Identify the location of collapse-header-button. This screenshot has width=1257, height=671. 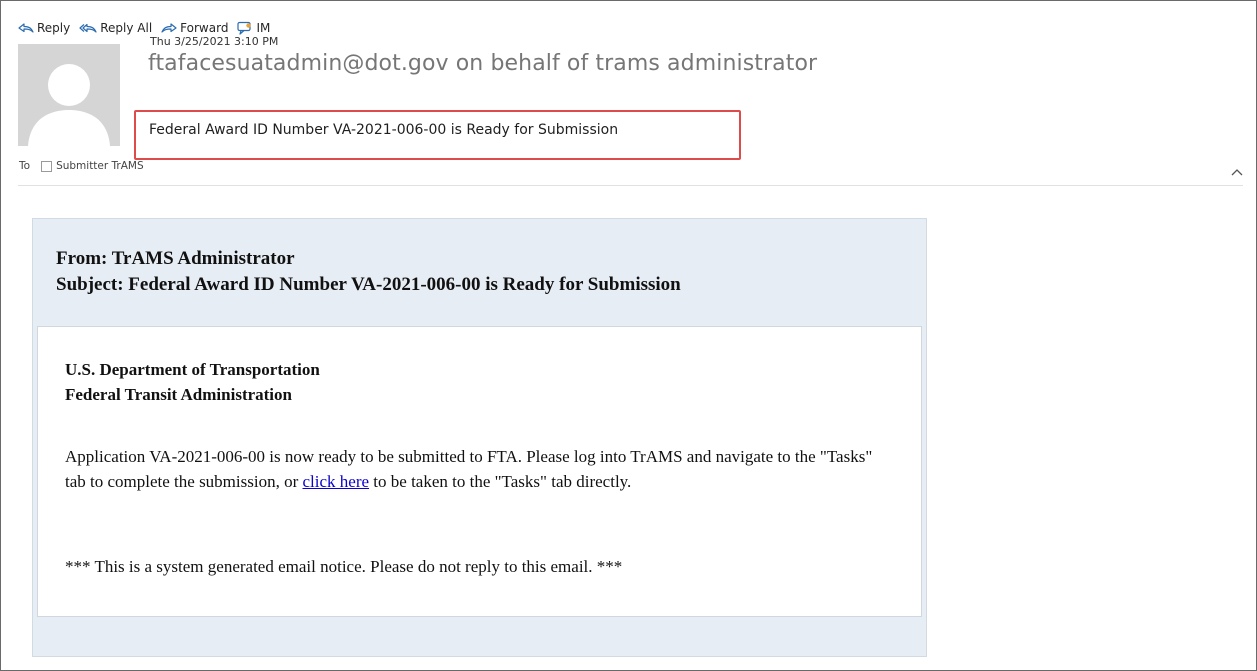
(1237, 172).